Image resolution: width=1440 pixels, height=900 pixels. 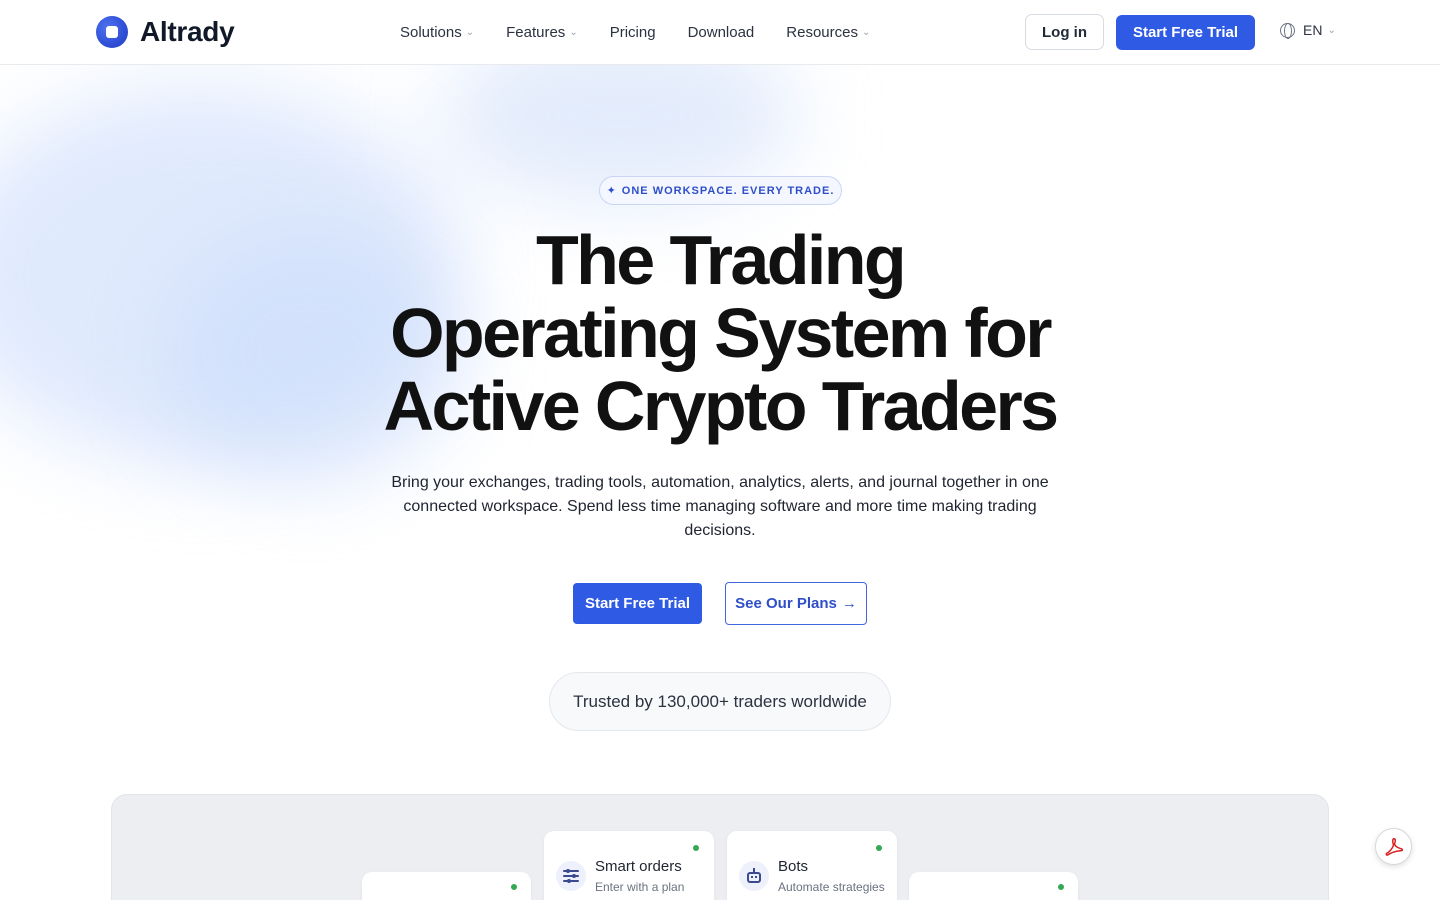 What do you see at coordinates (611, 191) in the screenshot?
I see `sparkle-icon: ✦` at bounding box center [611, 191].